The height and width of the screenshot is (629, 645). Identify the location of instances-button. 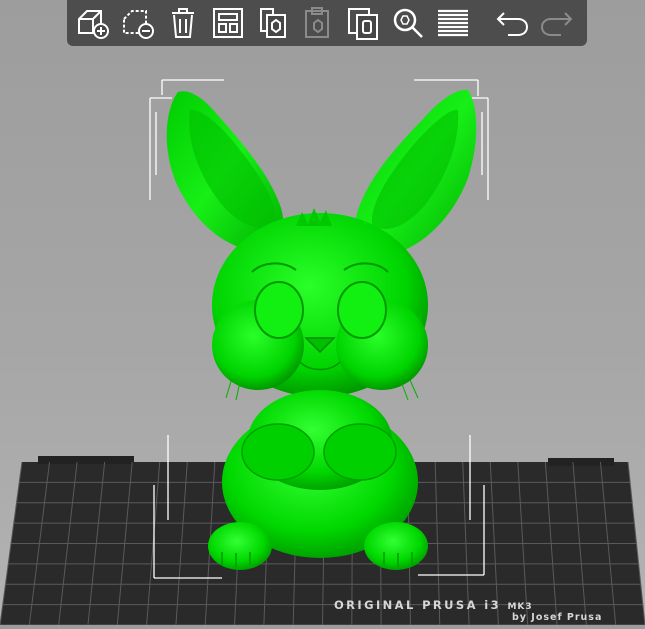
(363, 23).